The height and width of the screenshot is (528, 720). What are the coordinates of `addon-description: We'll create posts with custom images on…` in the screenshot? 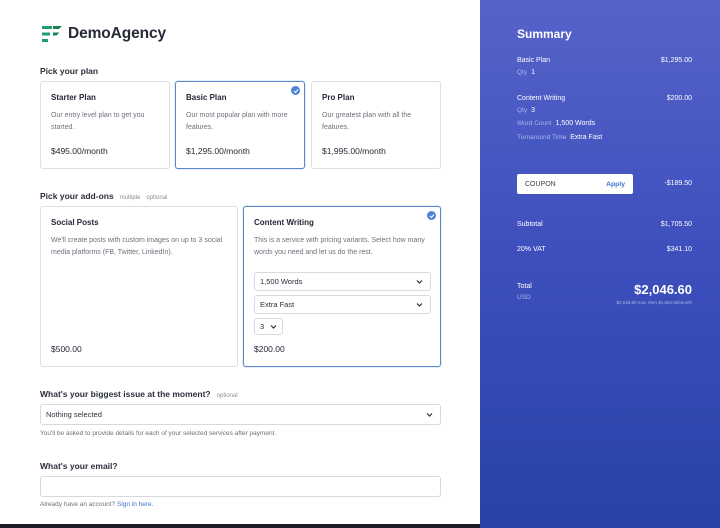 It's located at (137, 246).